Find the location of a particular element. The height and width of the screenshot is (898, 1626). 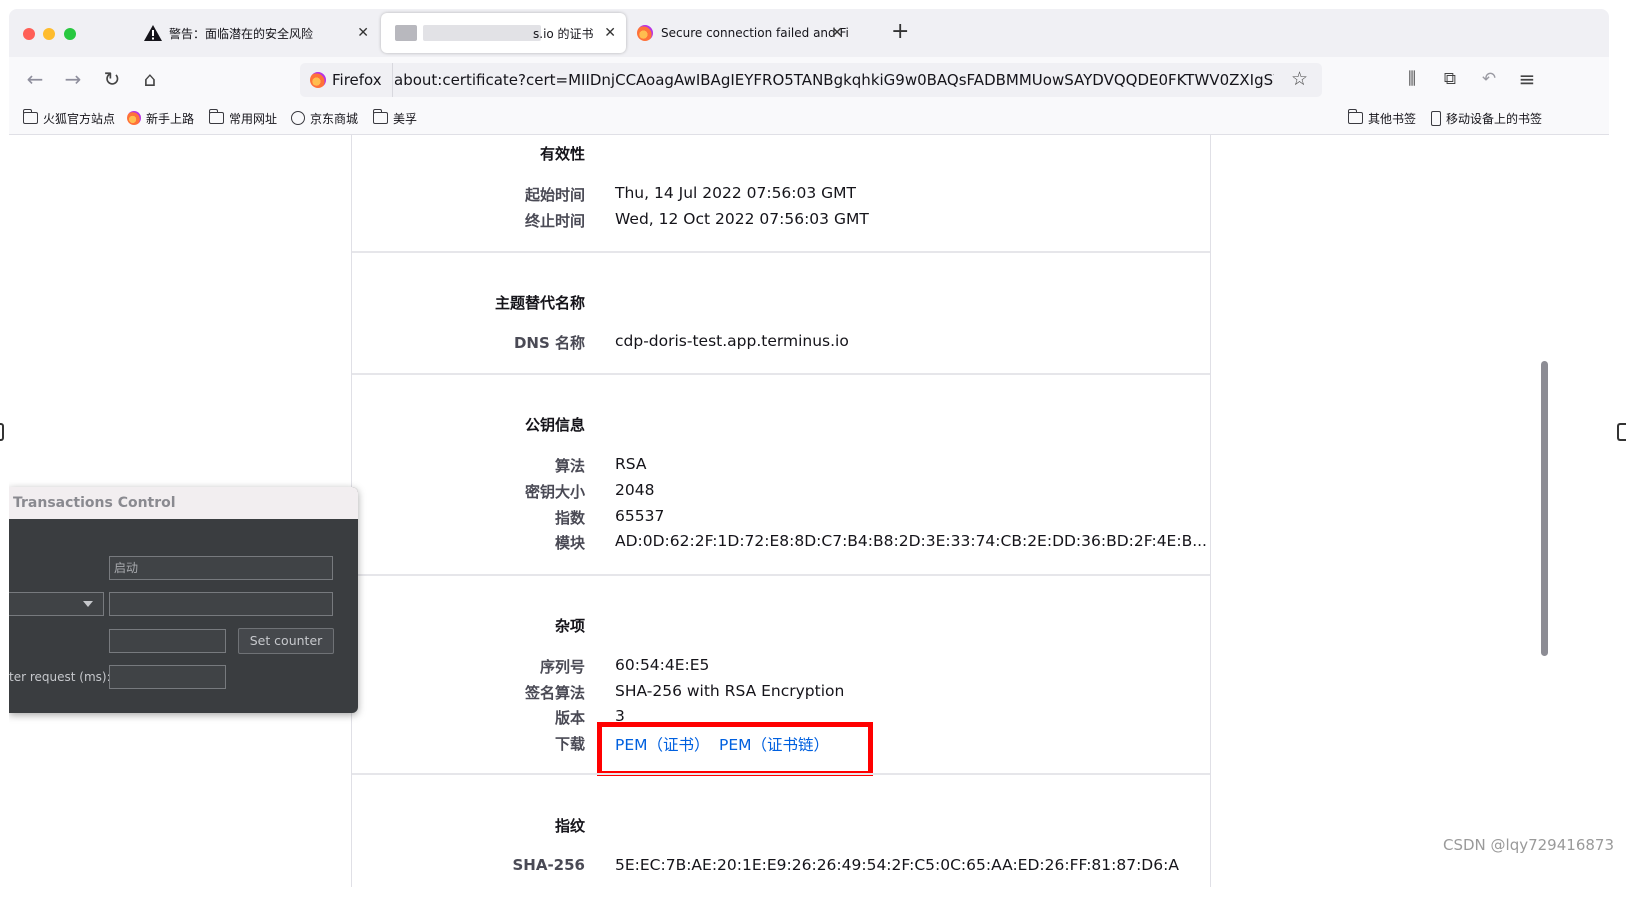

bookmark-jd-mall: 京东商城 is located at coordinates (324, 118).